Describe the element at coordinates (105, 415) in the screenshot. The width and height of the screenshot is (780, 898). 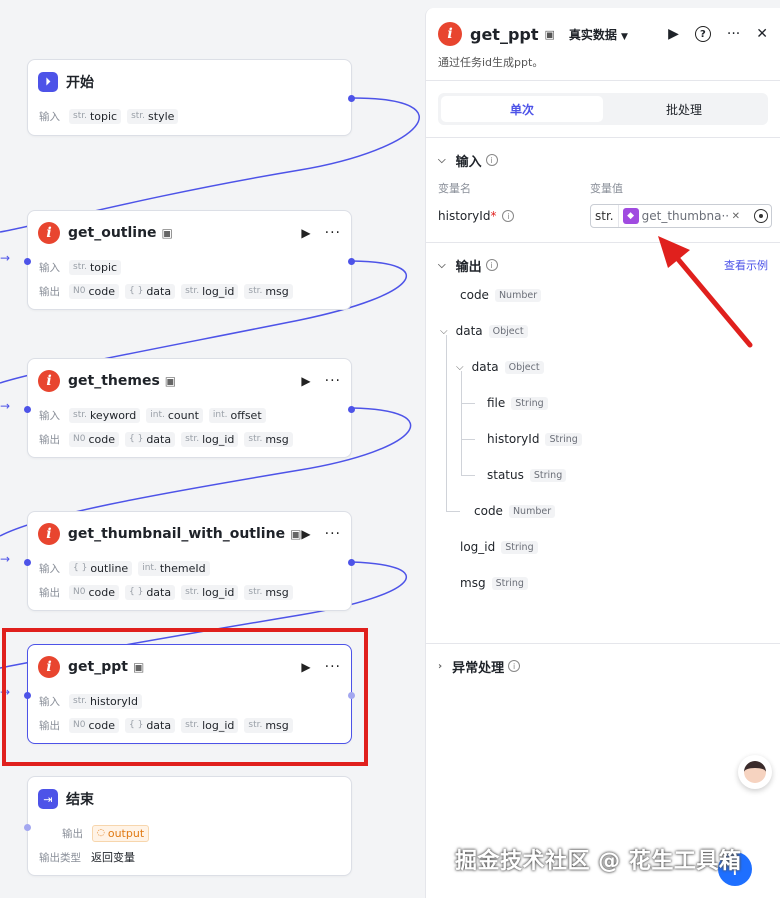
I see `param-tag: str. keyword` at that location.